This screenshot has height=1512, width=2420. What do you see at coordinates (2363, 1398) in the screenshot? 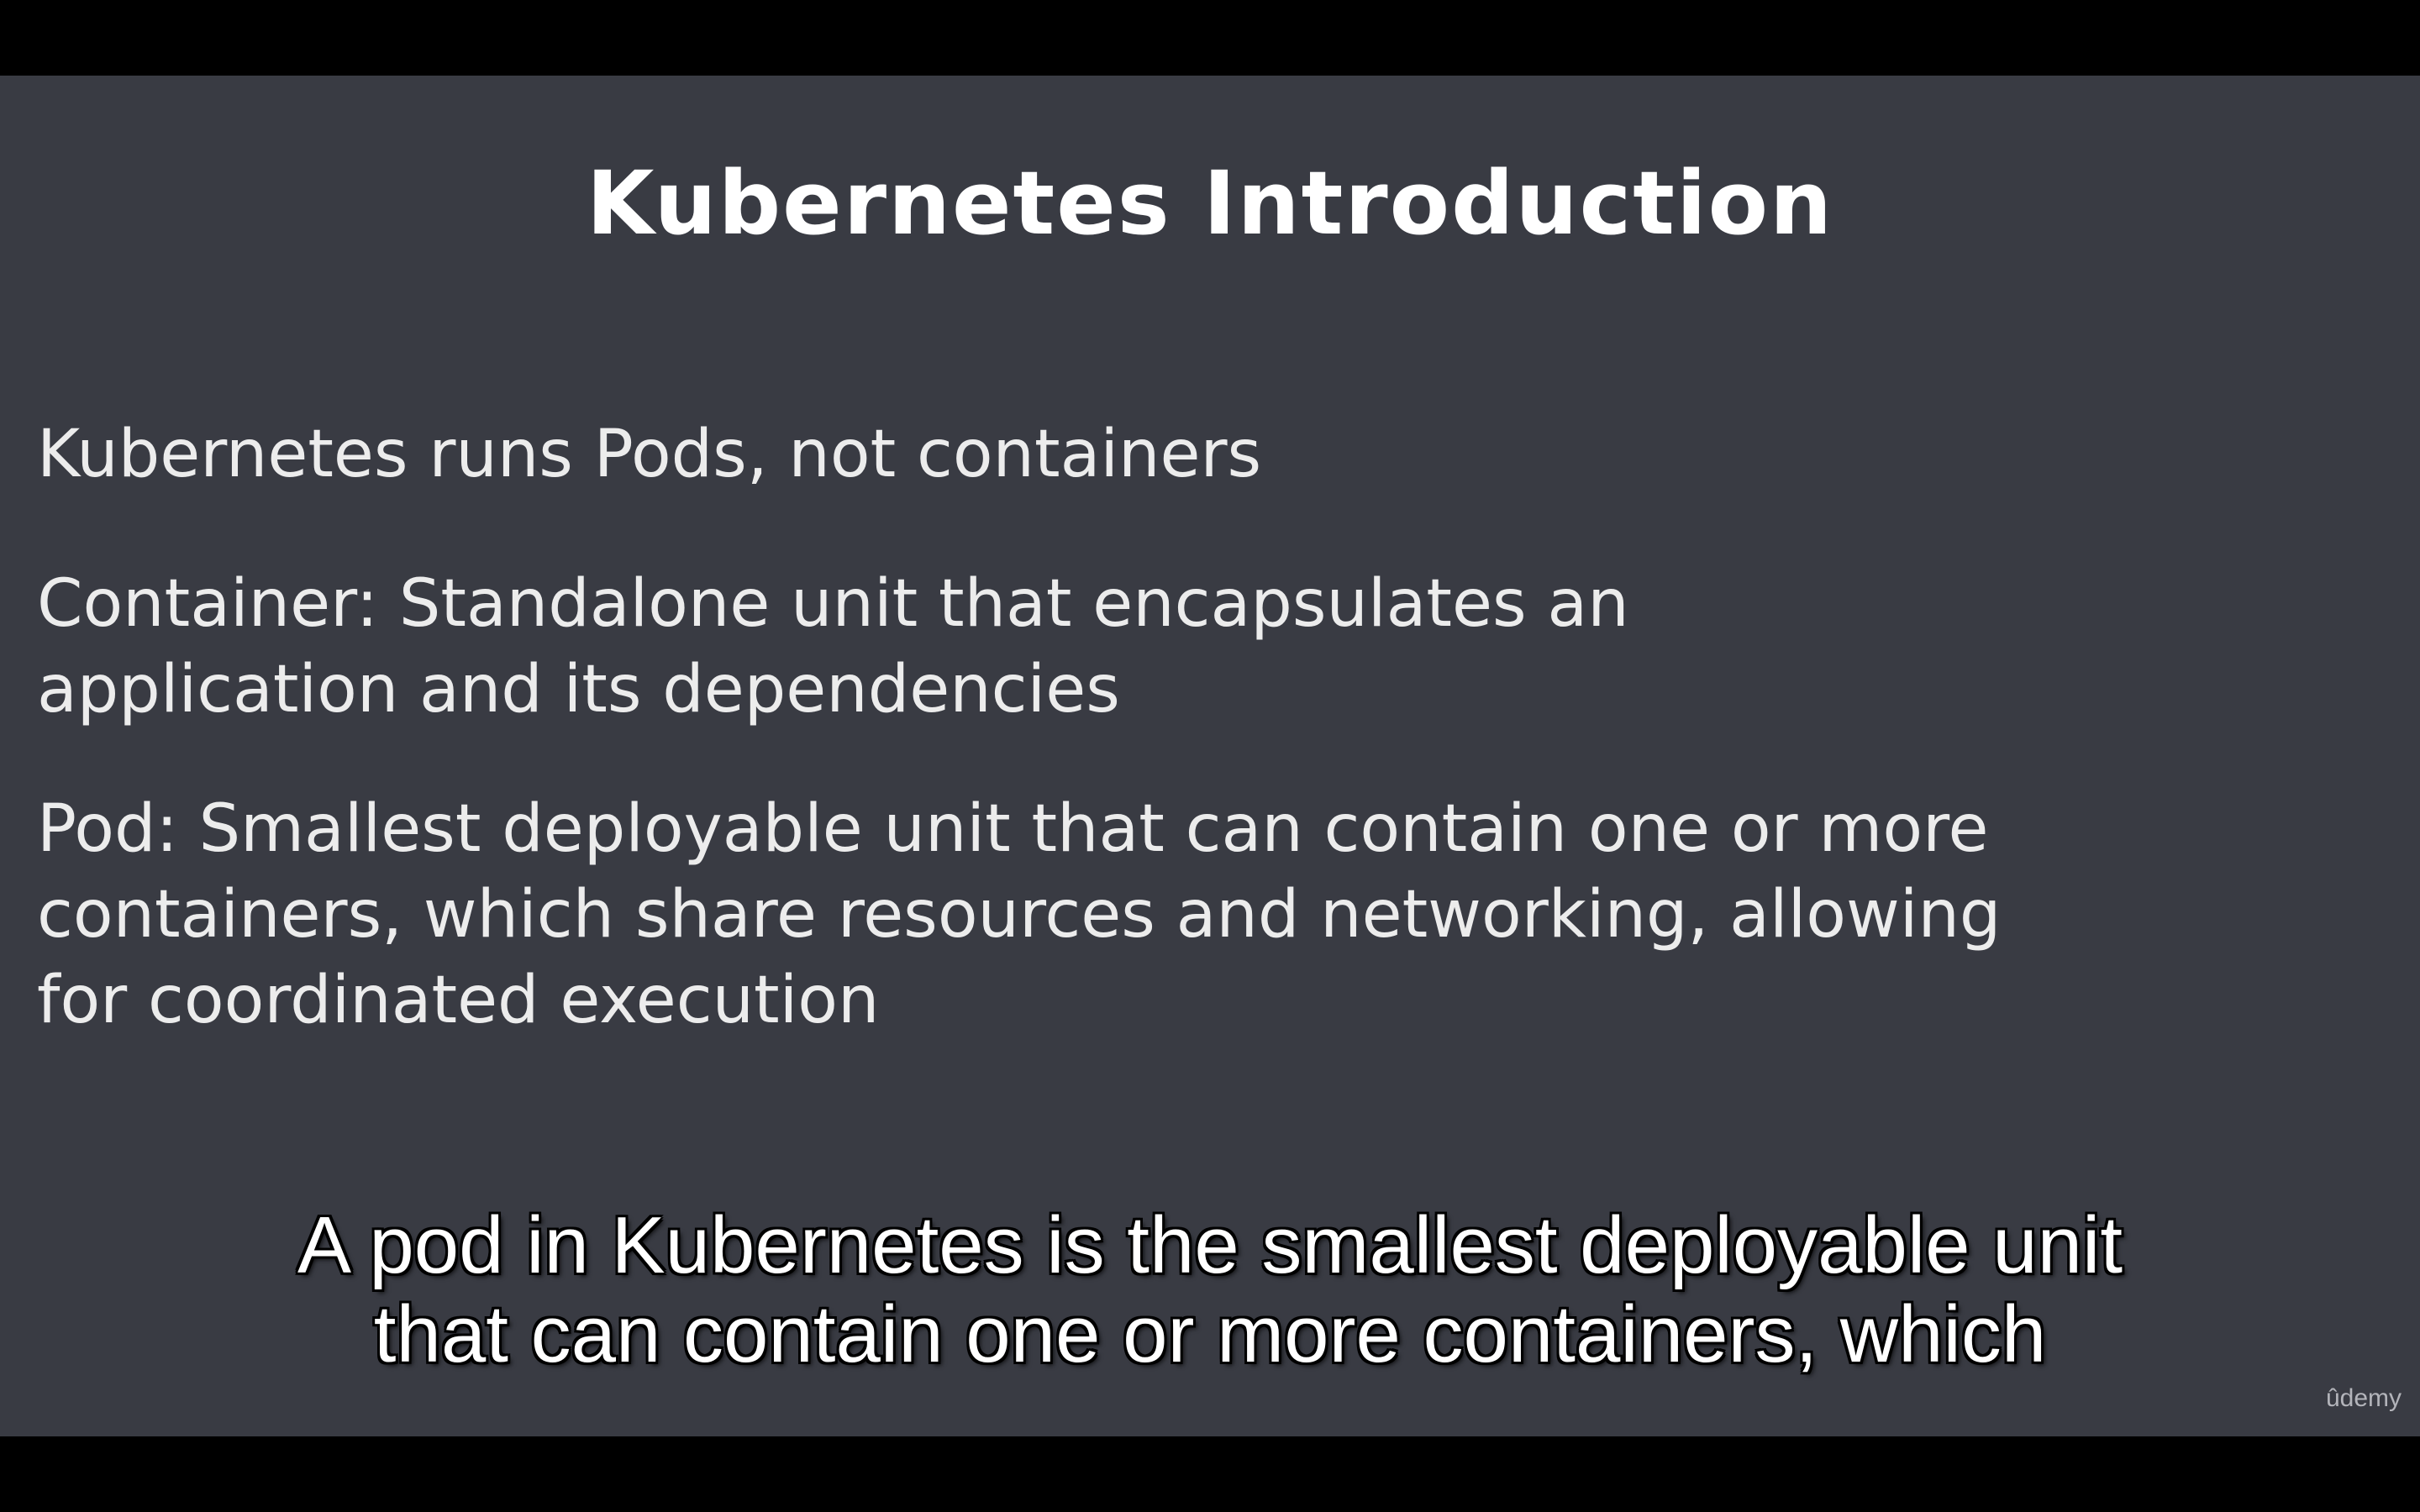
I see `udemy-watermark-logo: ûdemy` at bounding box center [2363, 1398].